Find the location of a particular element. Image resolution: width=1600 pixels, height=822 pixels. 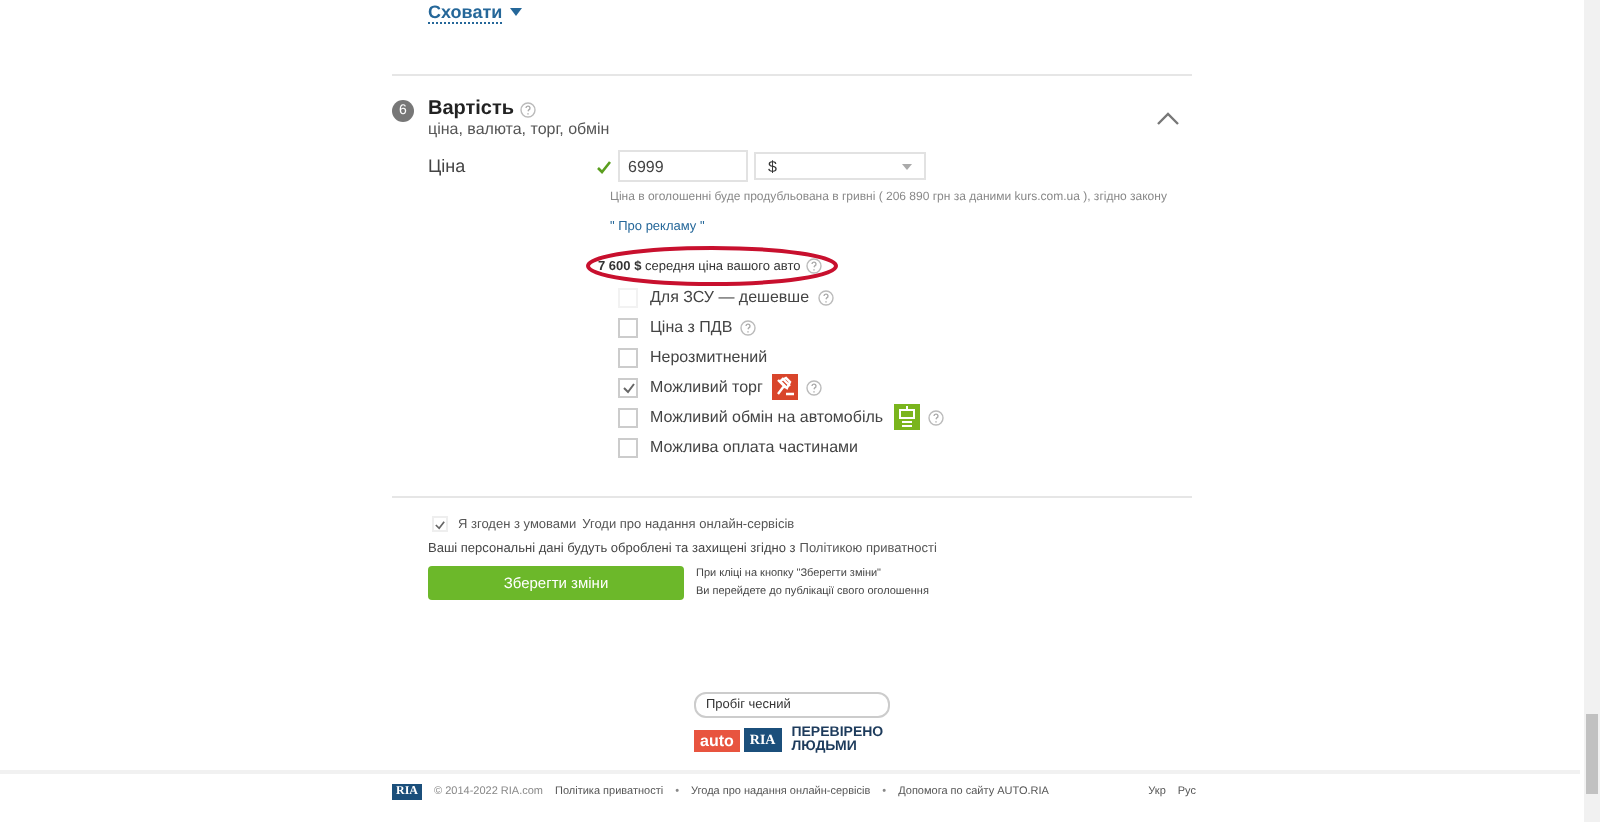

exchange-icon is located at coordinates (906, 417).